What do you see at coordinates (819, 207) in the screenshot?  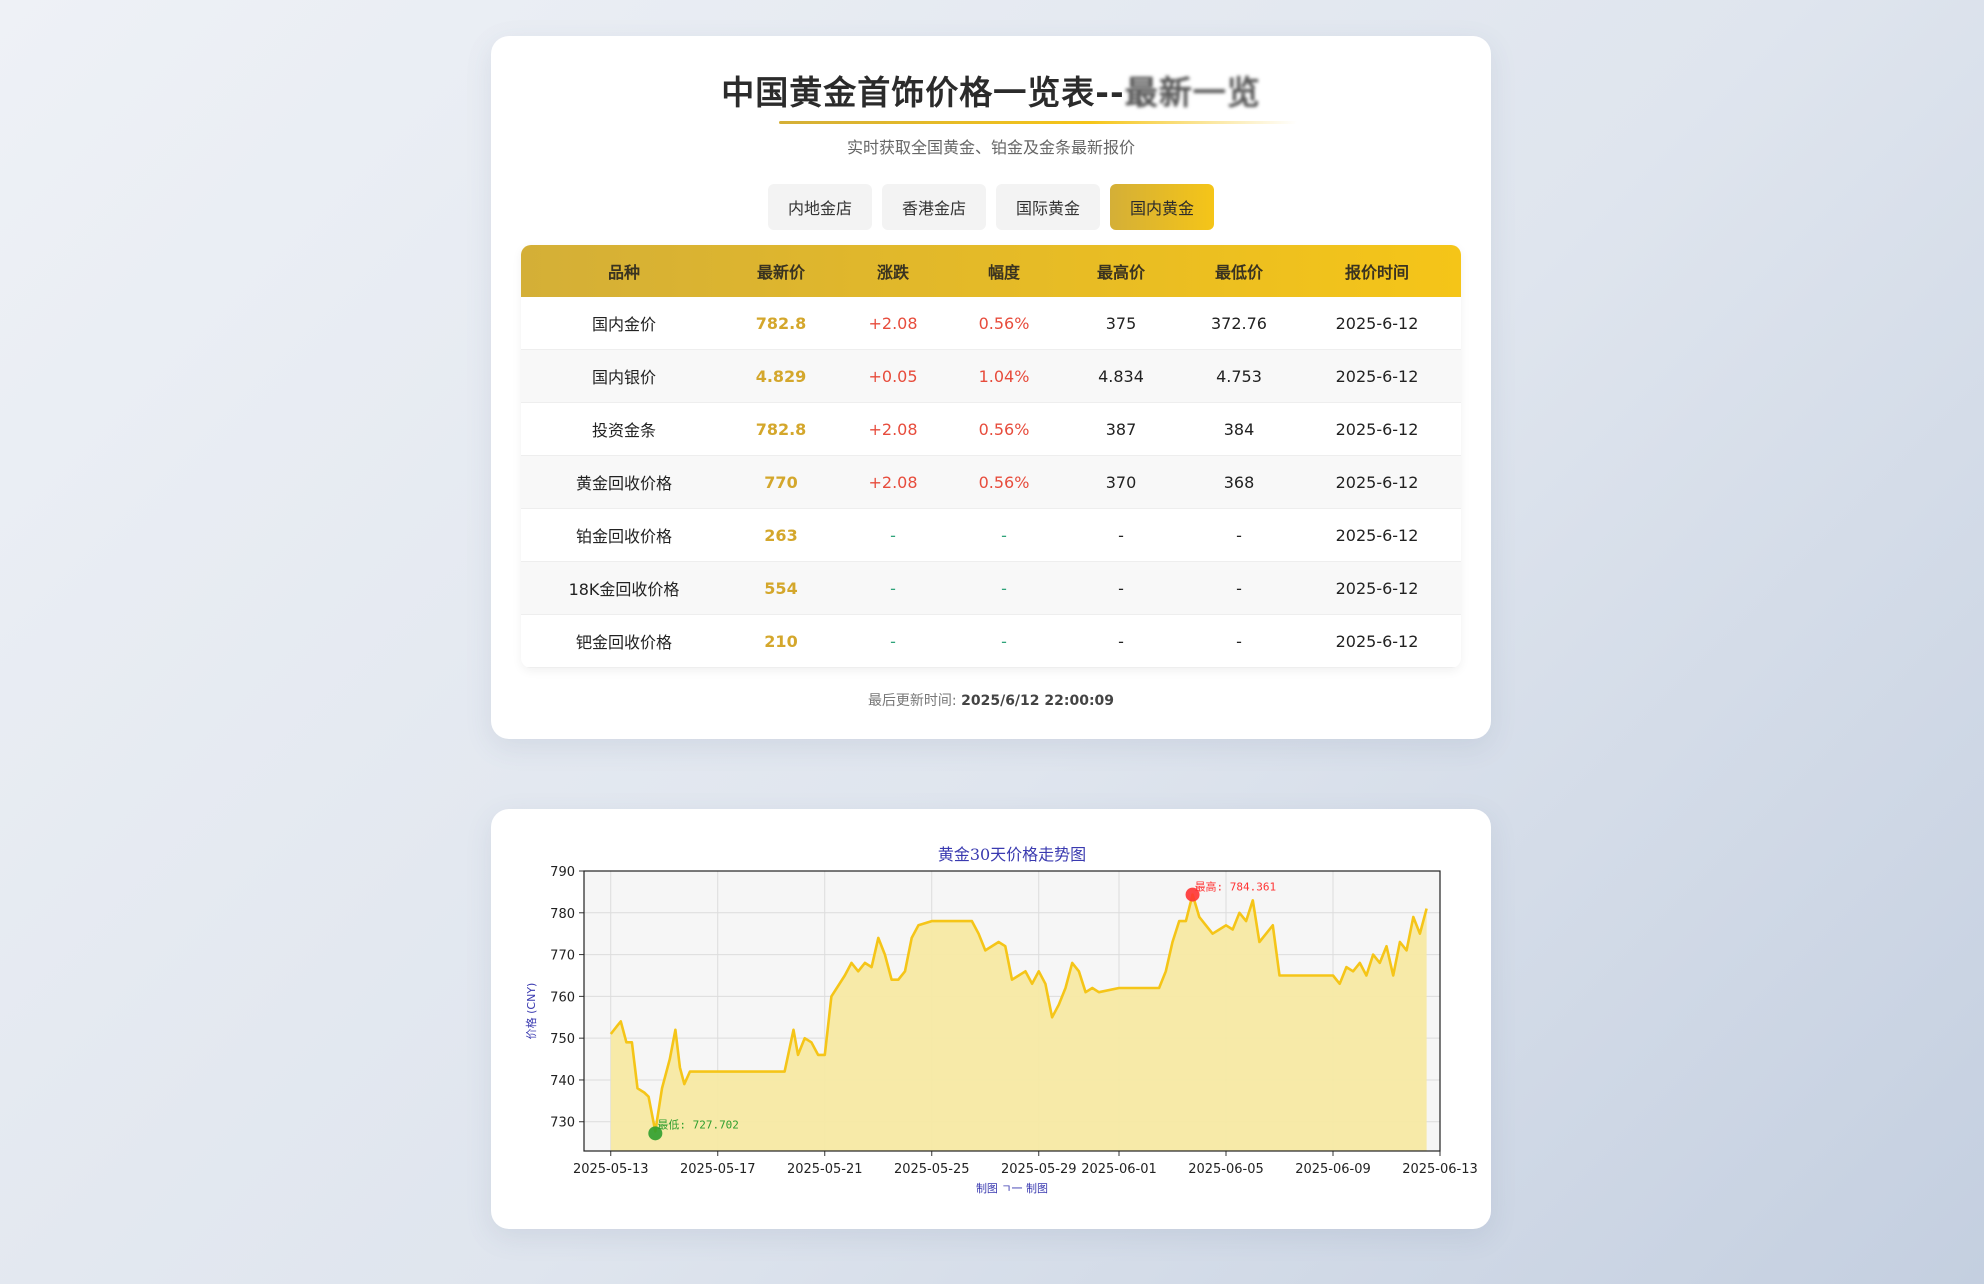 I see `tab-mainland-stores: 内地金店` at bounding box center [819, 207].